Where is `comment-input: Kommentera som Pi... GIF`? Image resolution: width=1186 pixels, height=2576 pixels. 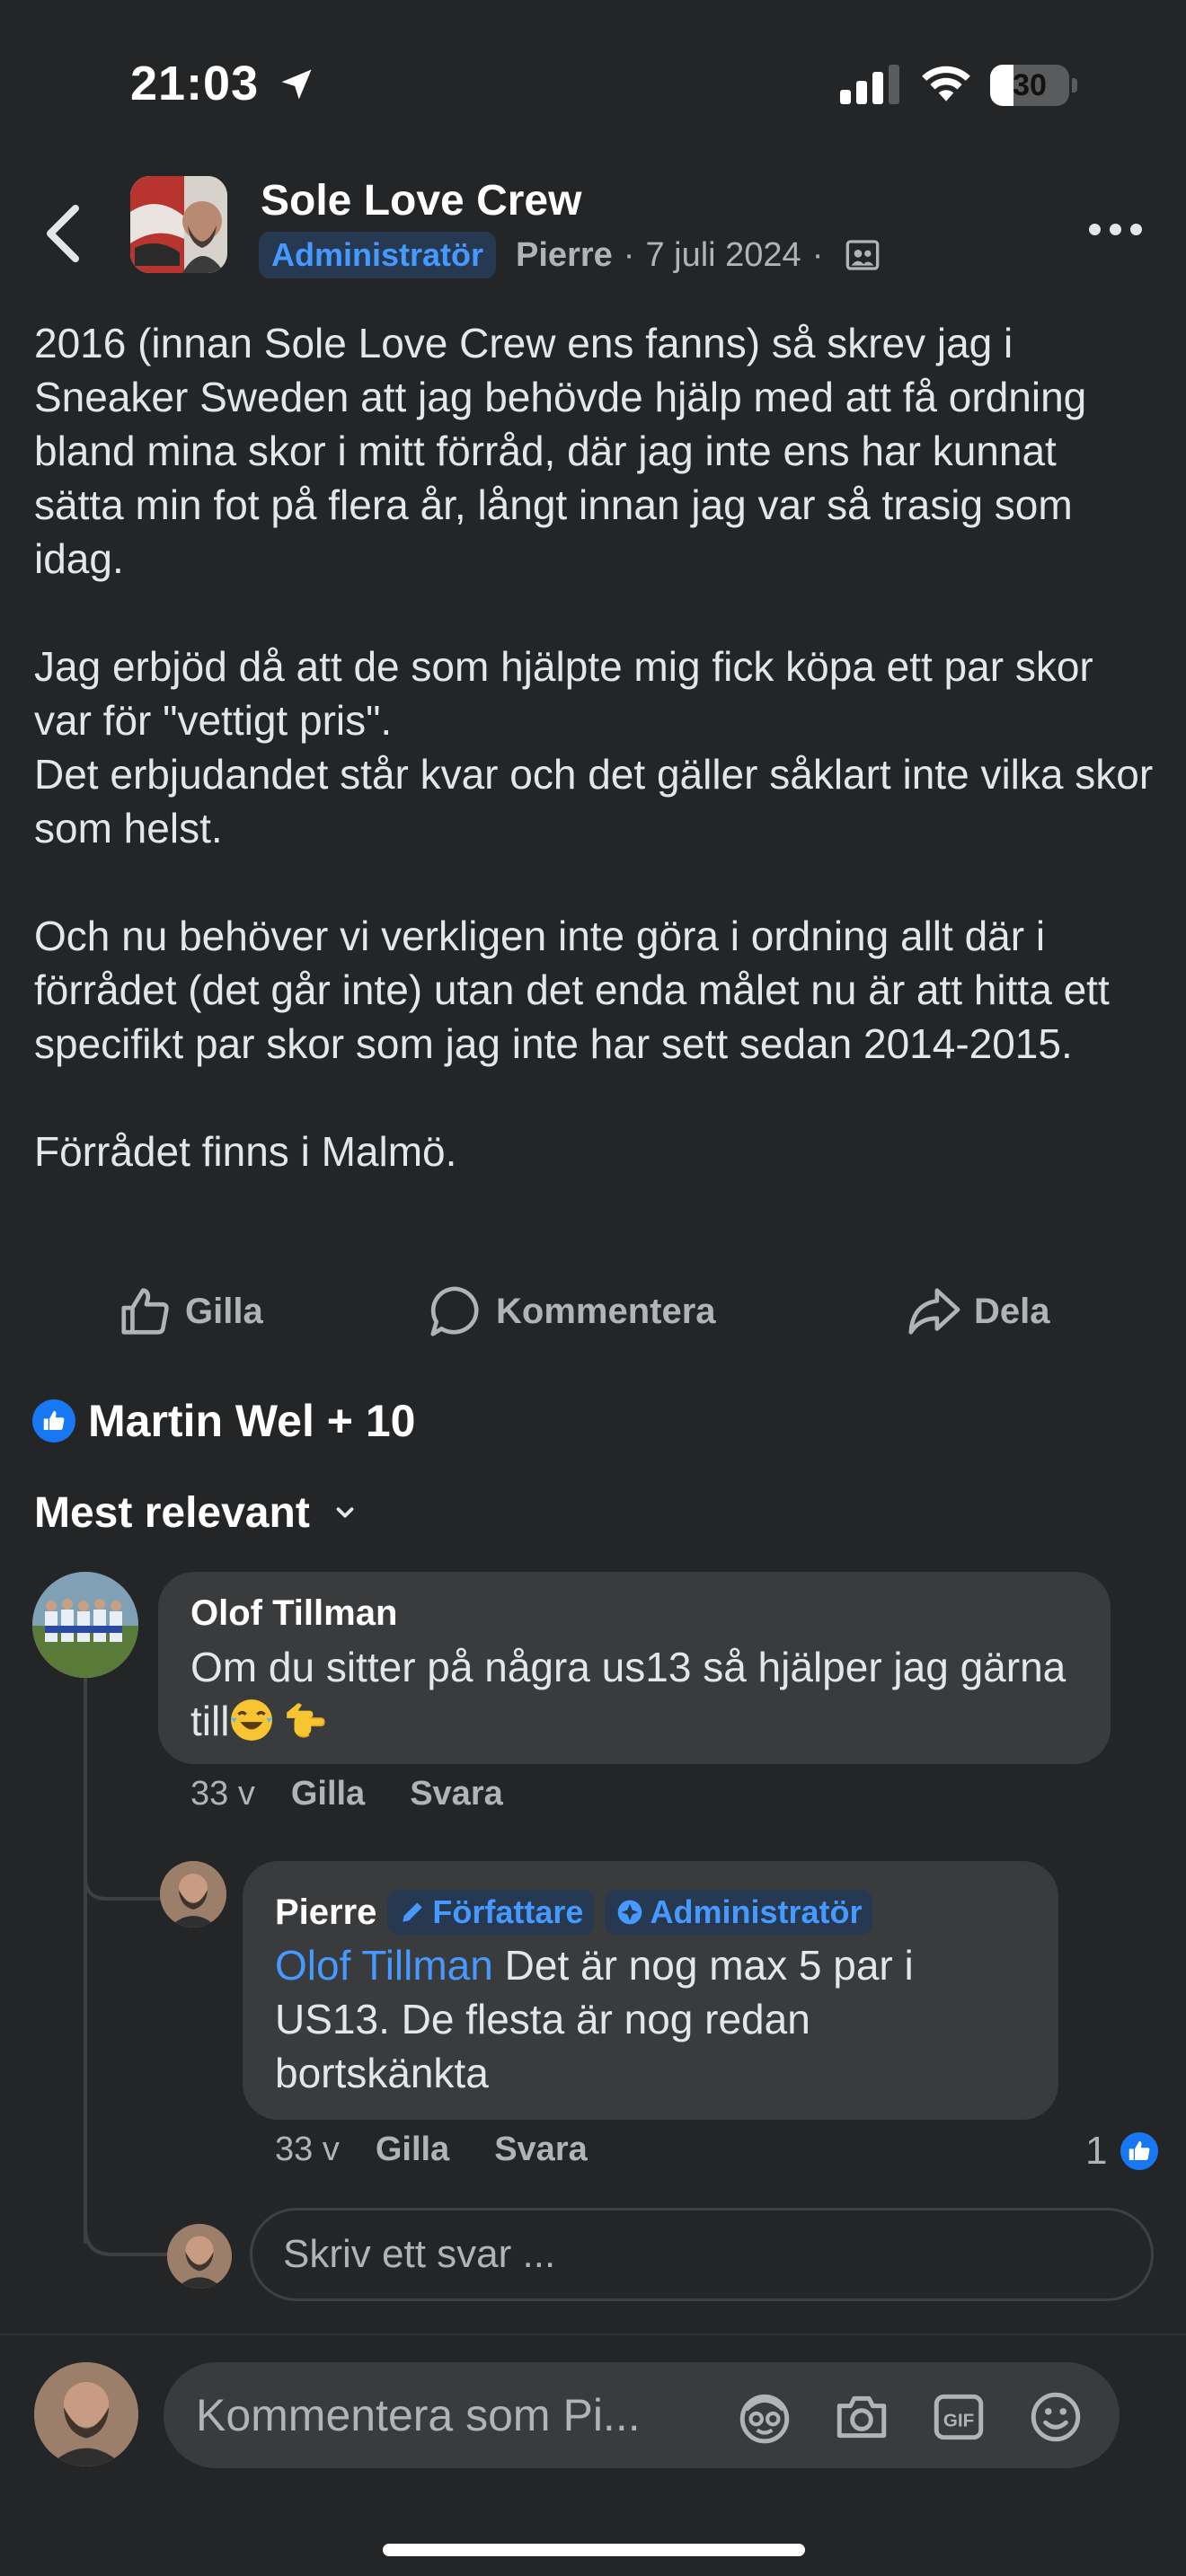
comment-input: Kommentera som Pi... GIF is located at coordinates (642, 2415).